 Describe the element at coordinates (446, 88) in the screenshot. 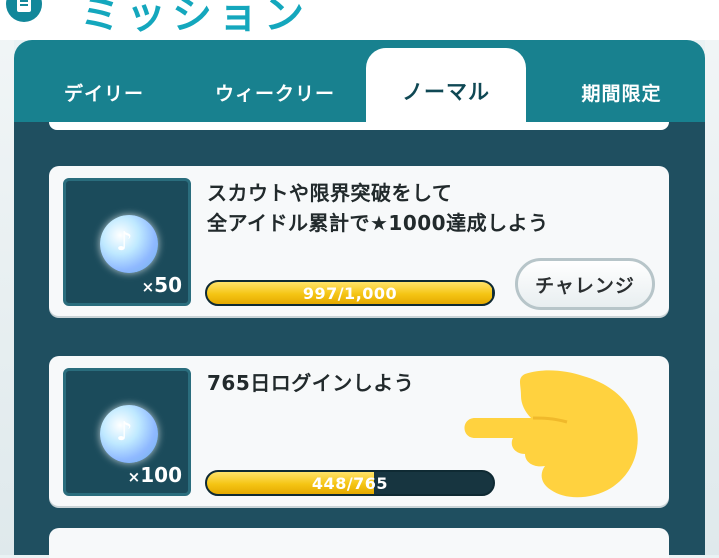

I see `tab-normal: ノーマル` at that location.